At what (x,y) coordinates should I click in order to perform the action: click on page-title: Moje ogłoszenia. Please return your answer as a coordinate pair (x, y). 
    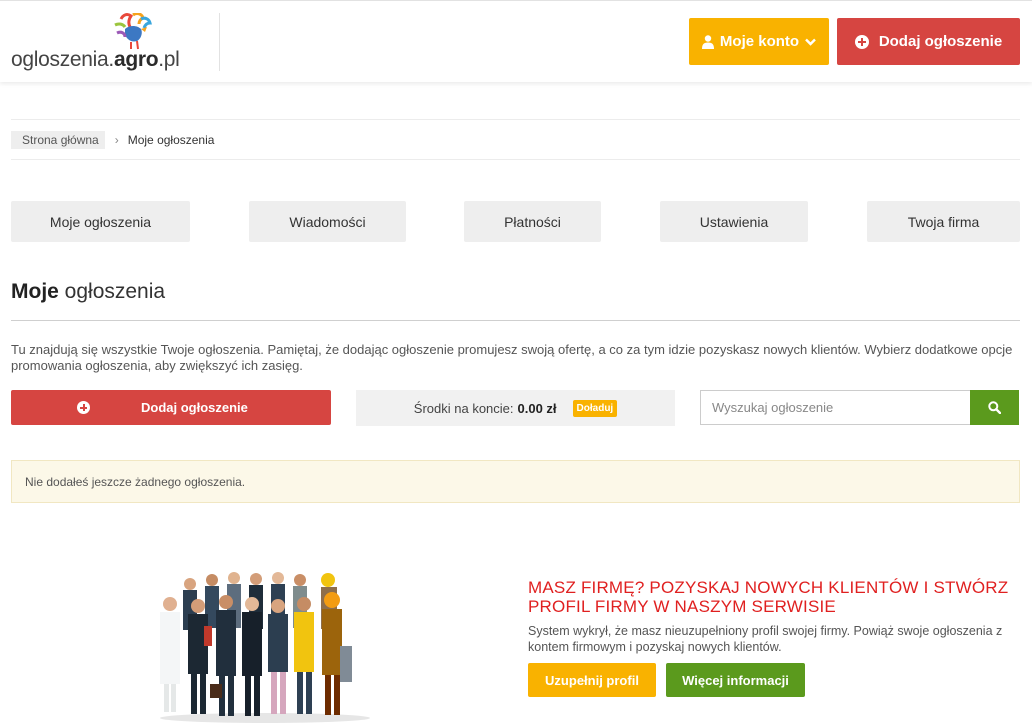
    Looking at the image, I should click on (88, 291).